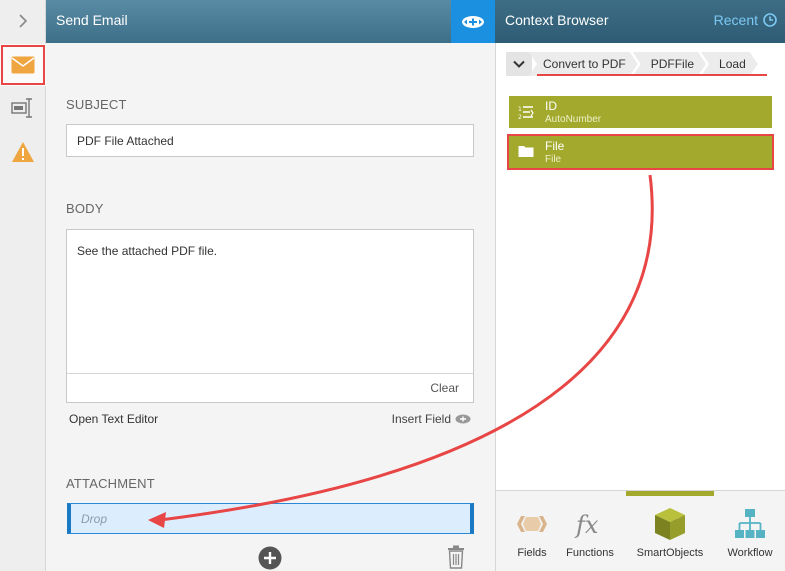 This screenshot has height=571, width=785. I want to click on expand-arrows-icon, so click(473, 21).